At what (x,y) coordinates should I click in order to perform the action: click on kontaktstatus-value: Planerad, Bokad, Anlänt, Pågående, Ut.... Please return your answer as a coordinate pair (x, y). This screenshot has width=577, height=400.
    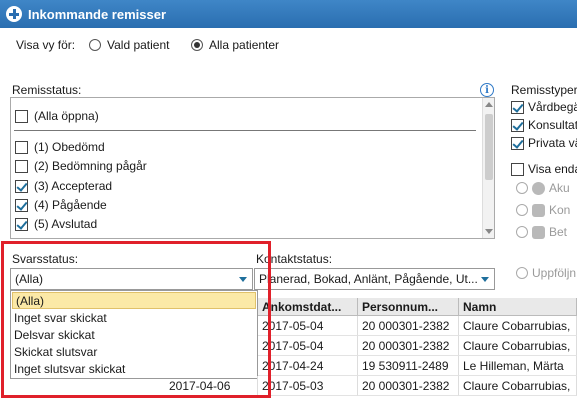
    Looking at the image, I should click on (368, 279).